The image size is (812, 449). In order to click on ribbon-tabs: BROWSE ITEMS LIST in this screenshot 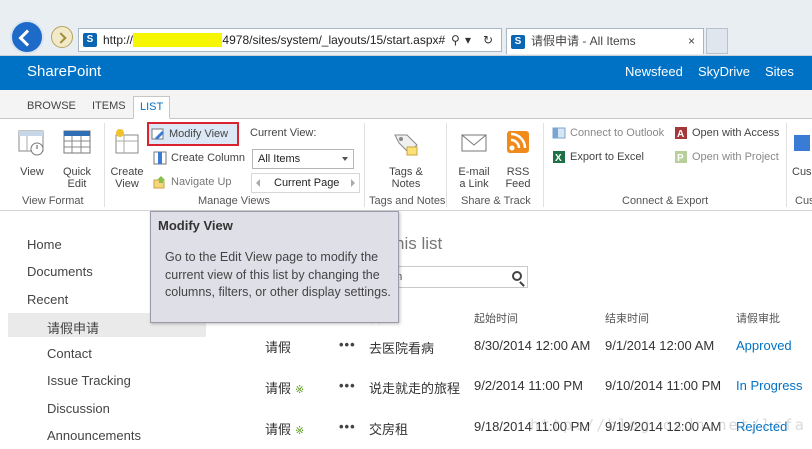, I will do `click(406, 104)`.